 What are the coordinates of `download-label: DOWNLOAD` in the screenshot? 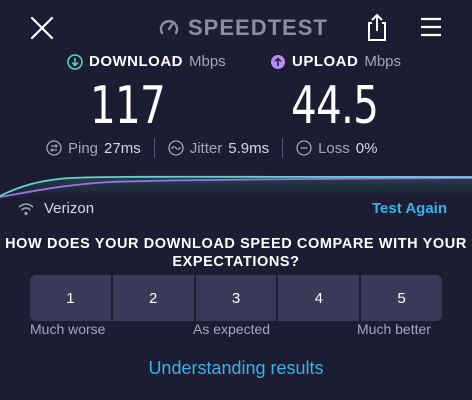 It's located at (136, 61).